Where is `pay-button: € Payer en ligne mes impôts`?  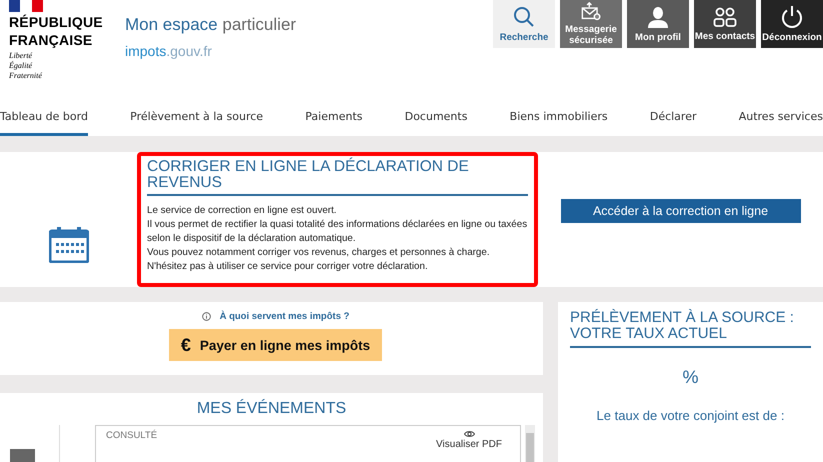
pay-button: € Payer en ligne mes impôts is located at coordinates (275, 345).